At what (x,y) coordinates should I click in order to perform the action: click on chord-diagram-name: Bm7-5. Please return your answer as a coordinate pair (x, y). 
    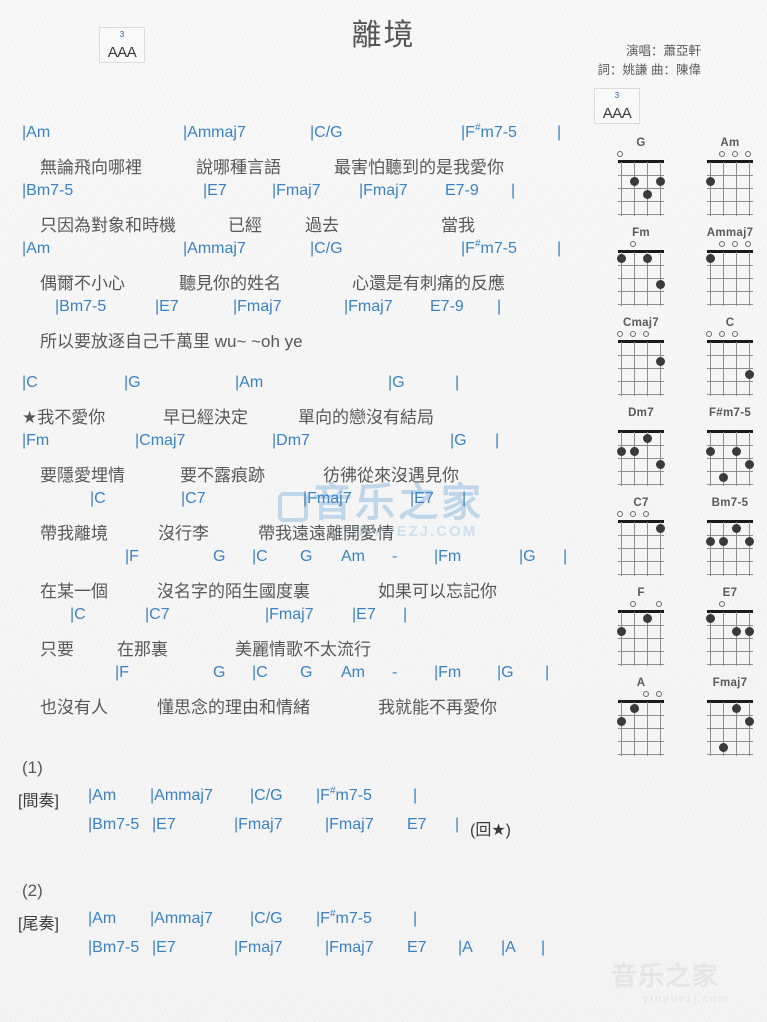
    Looking at the image, I should click on (730, 503).